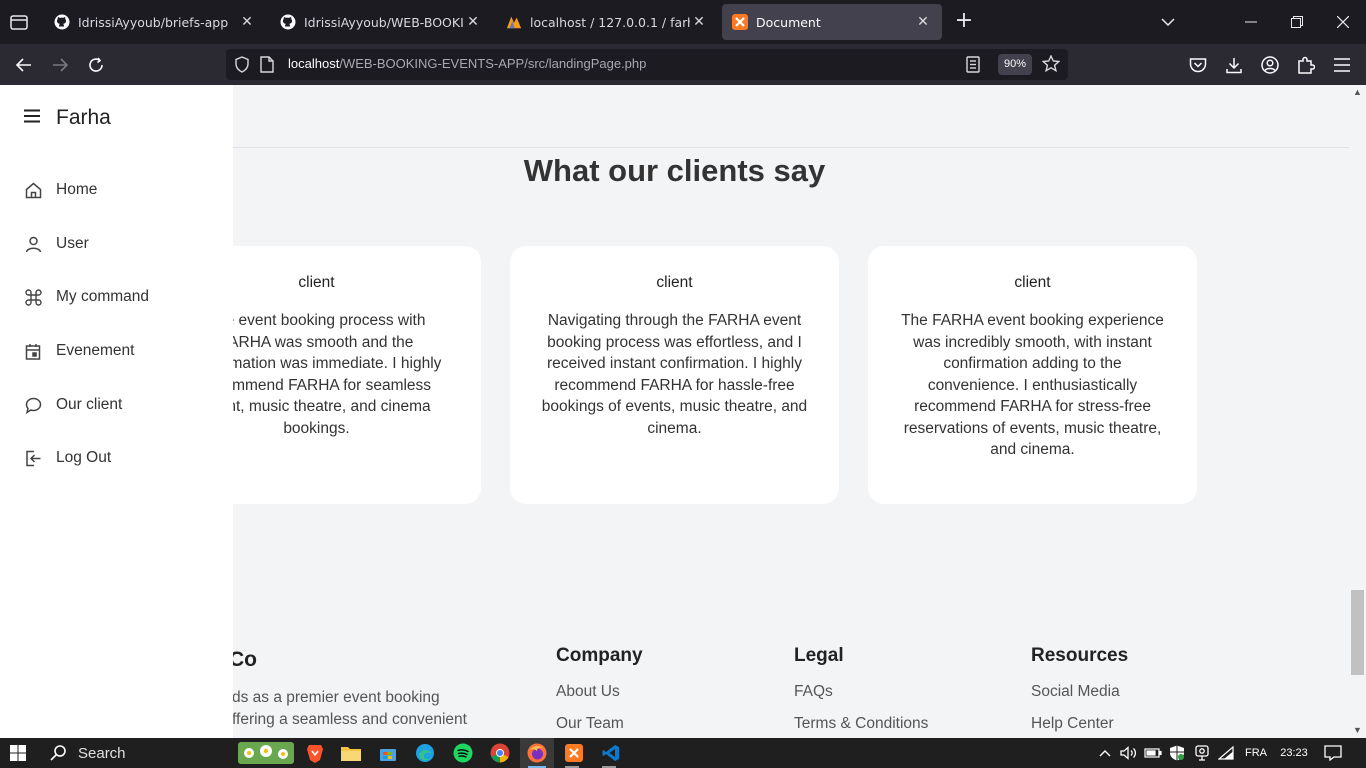 This screenshot has height=768, width=1366. I want to click on notifications-icon, so click(1333, 753).